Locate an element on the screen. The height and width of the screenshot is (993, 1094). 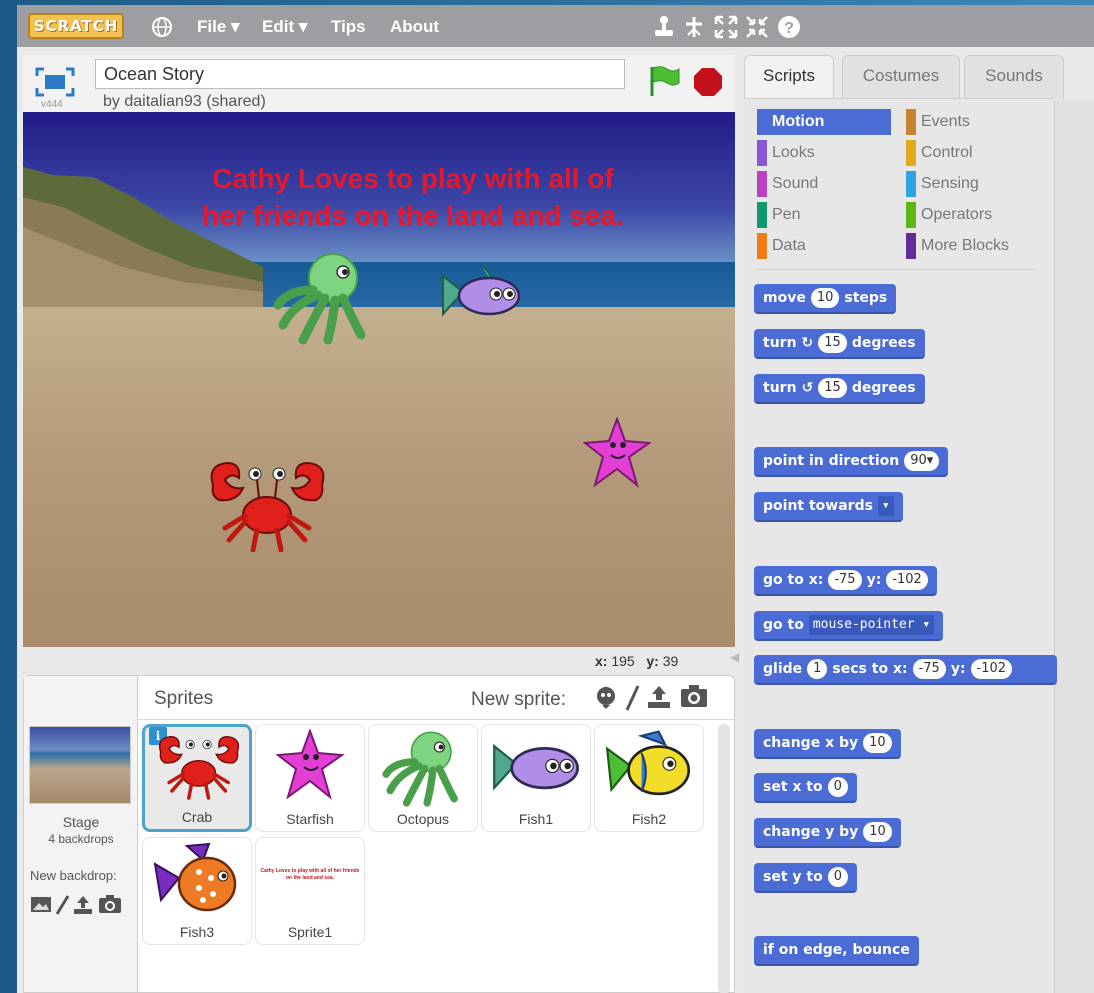
block-text: change y by is located at coordinates (811, 832).